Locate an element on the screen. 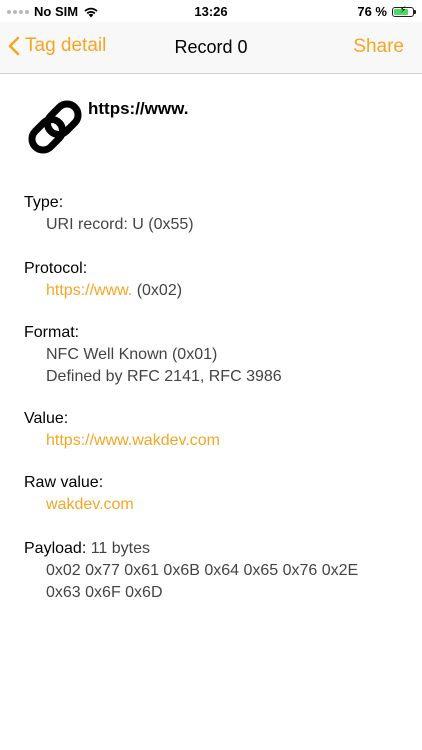 This screenshot has height=750, width=422. value-section: Value: https://www.wakdev.com is located at coordinates (122, 430).